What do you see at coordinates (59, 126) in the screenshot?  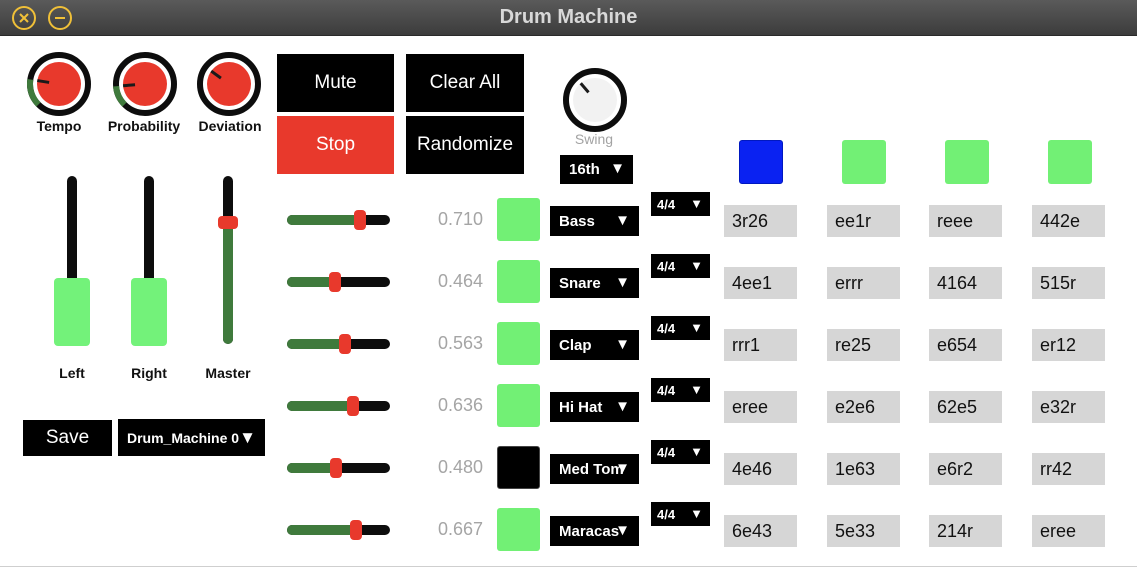 I see `tempo-label: Tempo` at bounding box center [59, 126].